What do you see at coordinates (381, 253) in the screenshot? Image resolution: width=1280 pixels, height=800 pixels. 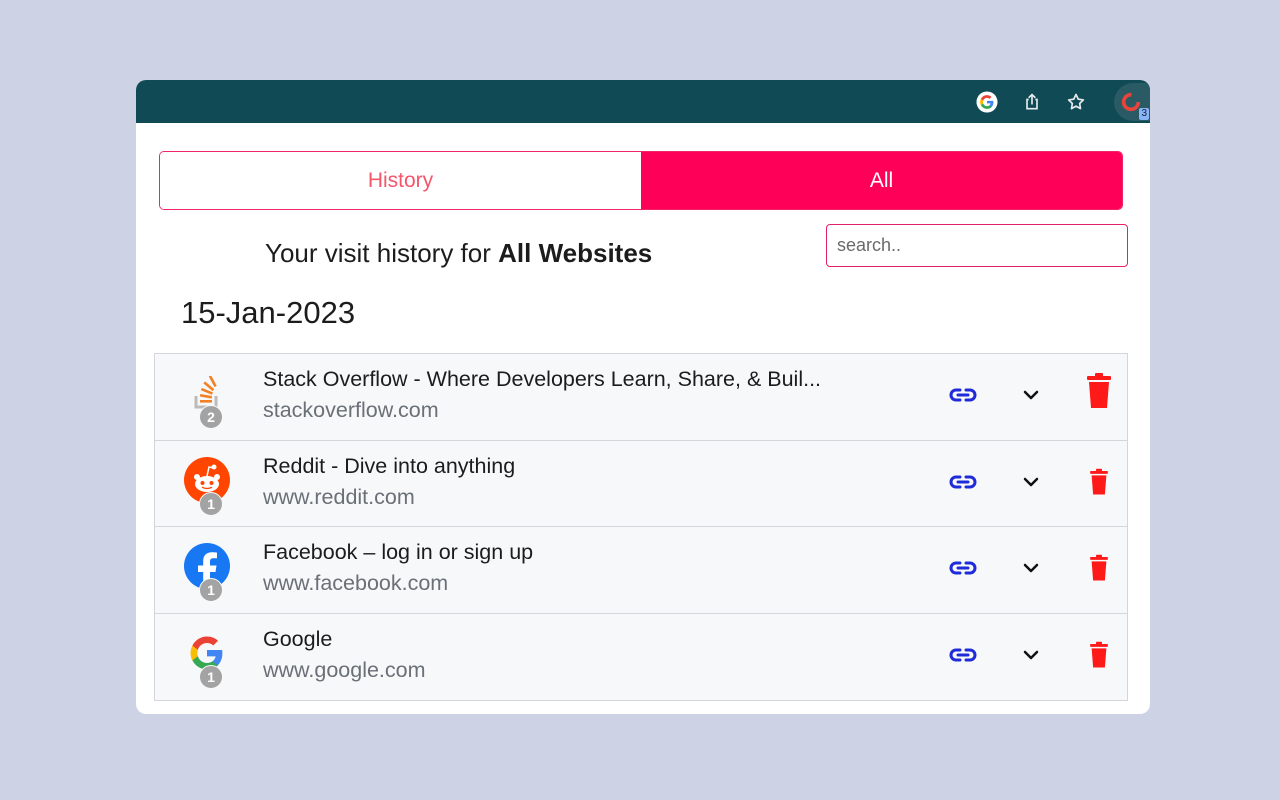 I see `heading-prefix: Your visit history for` at bounding box center [381, 253].